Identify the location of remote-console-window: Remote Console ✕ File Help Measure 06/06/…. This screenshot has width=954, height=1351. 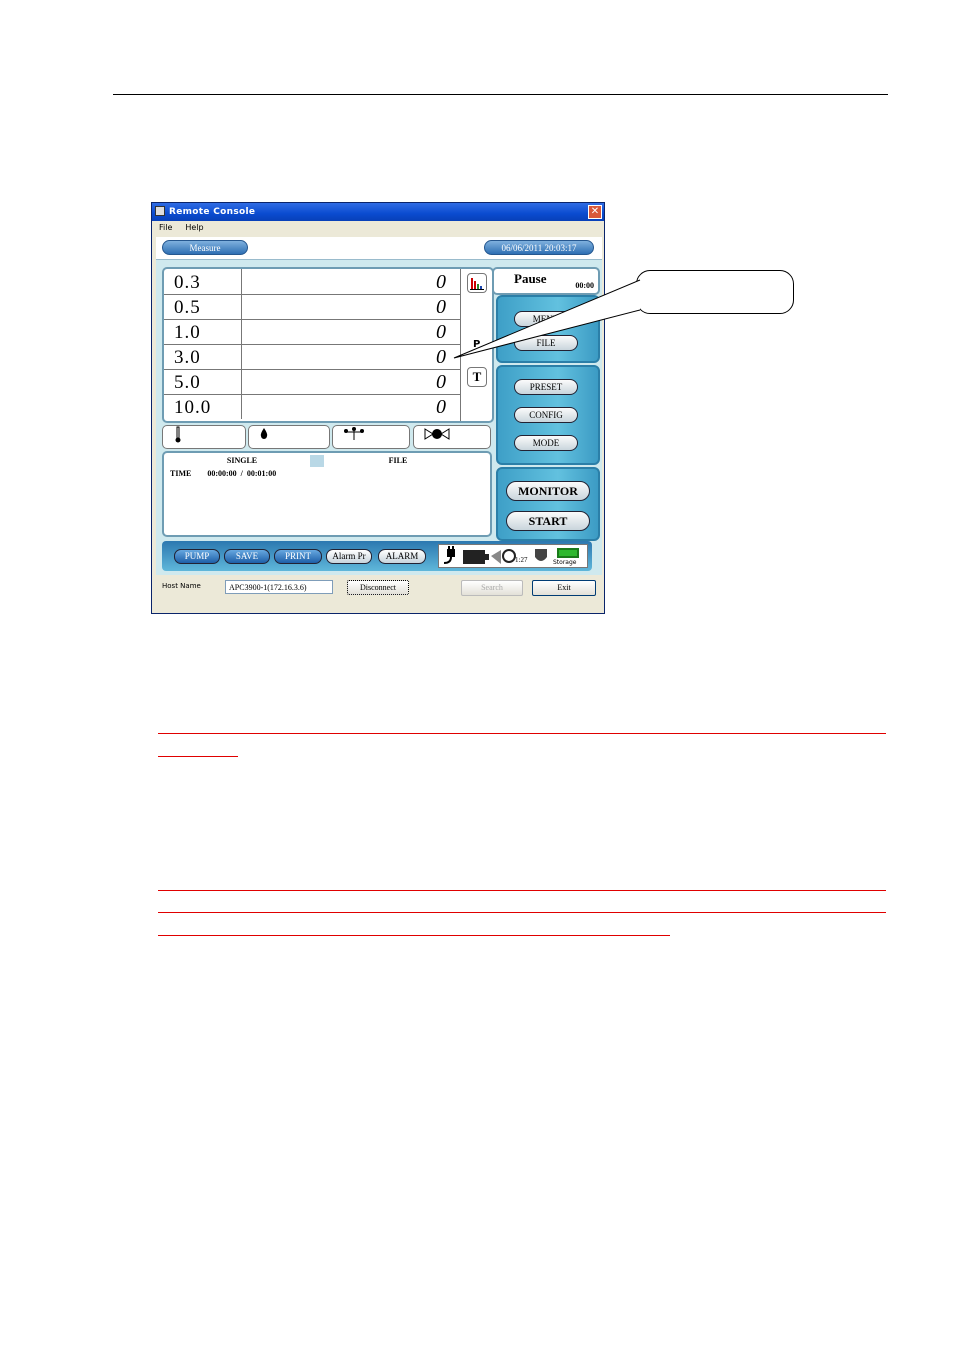
(378, 408).